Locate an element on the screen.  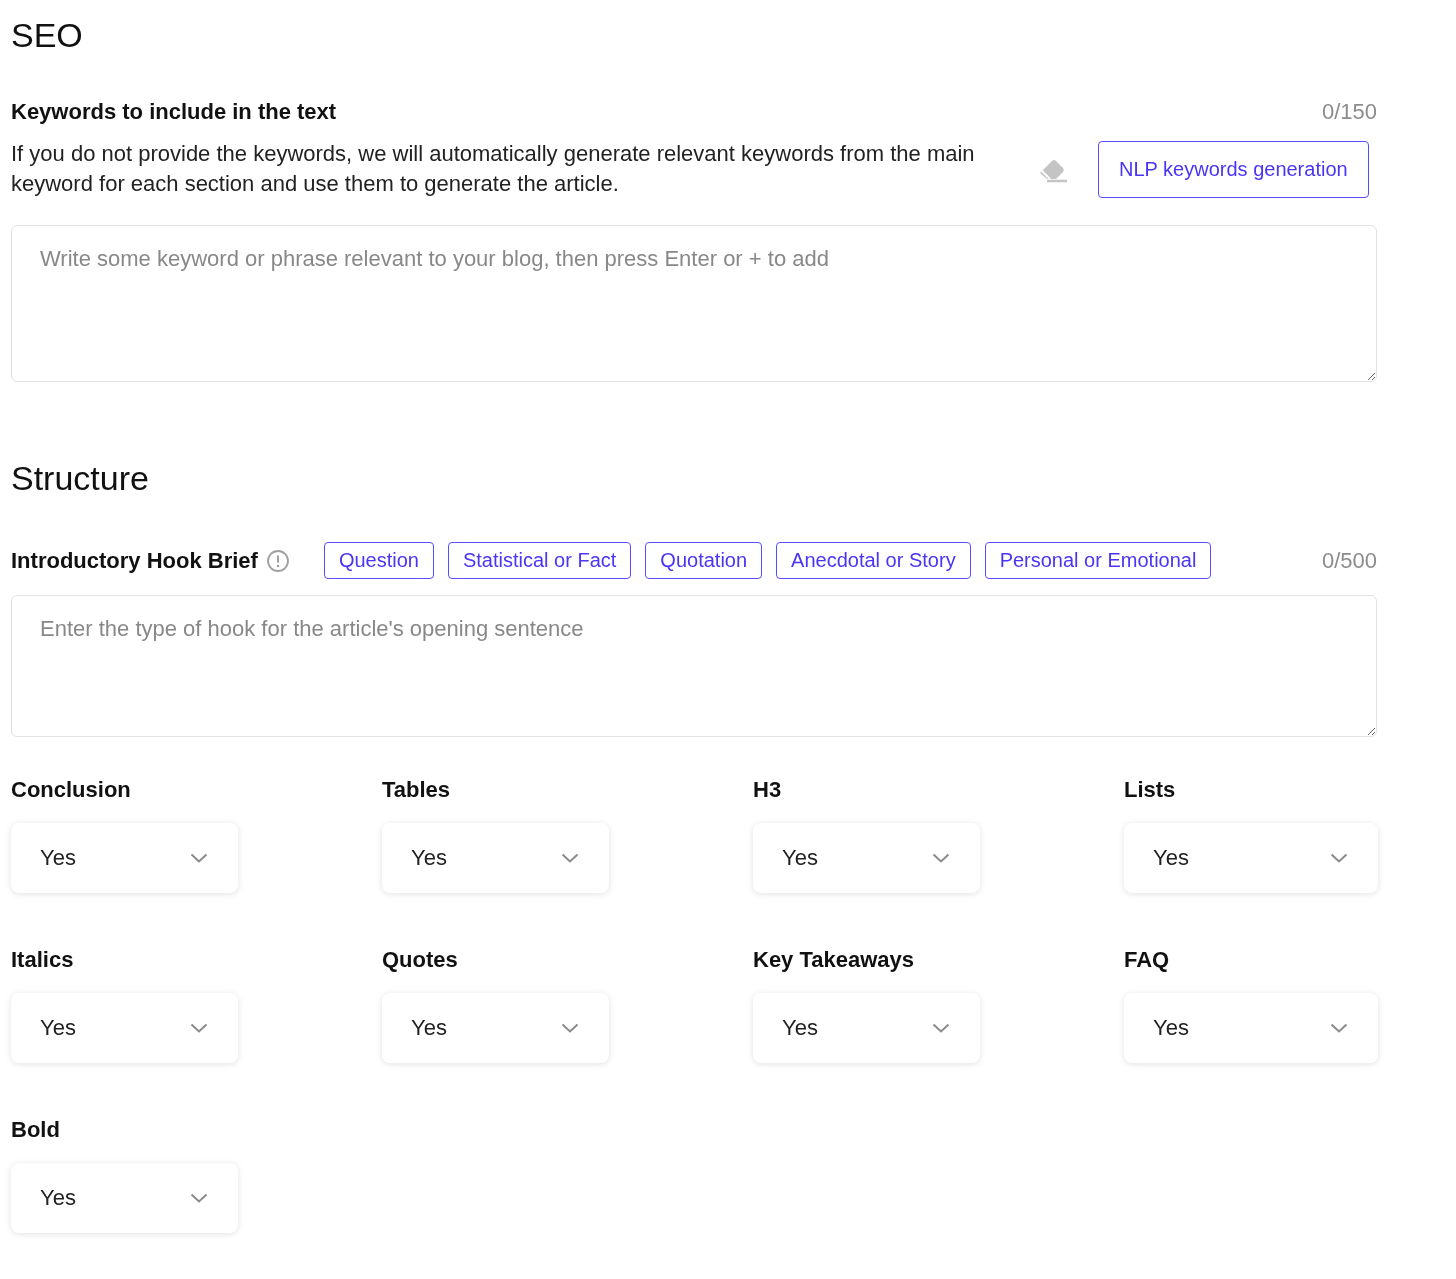
section-title: Structure is located at coordinates (80, 478).